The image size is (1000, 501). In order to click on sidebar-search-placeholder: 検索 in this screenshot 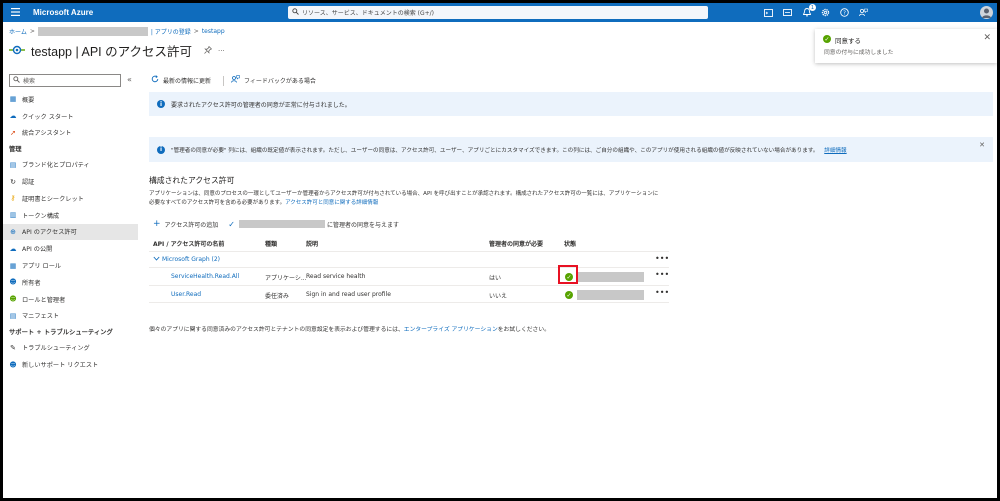, I will do `click(29, 81)`.